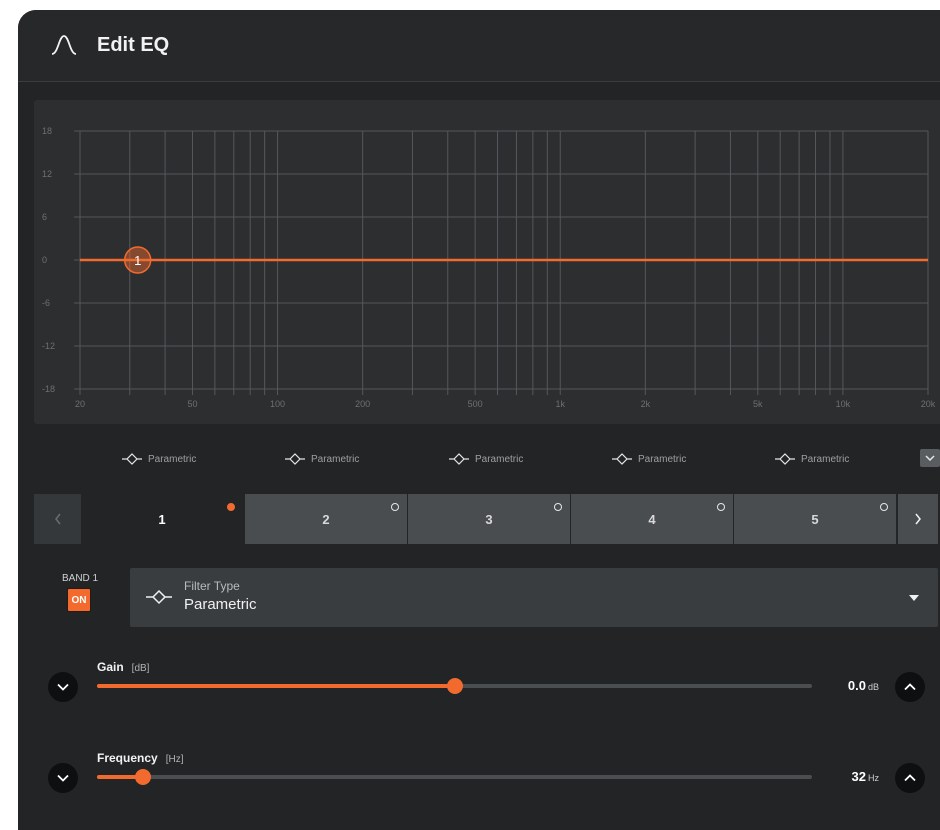  Describe the element at coordinates (212, 586) in the screenshot. I see `filter-type-label: Filter Type` at that location.